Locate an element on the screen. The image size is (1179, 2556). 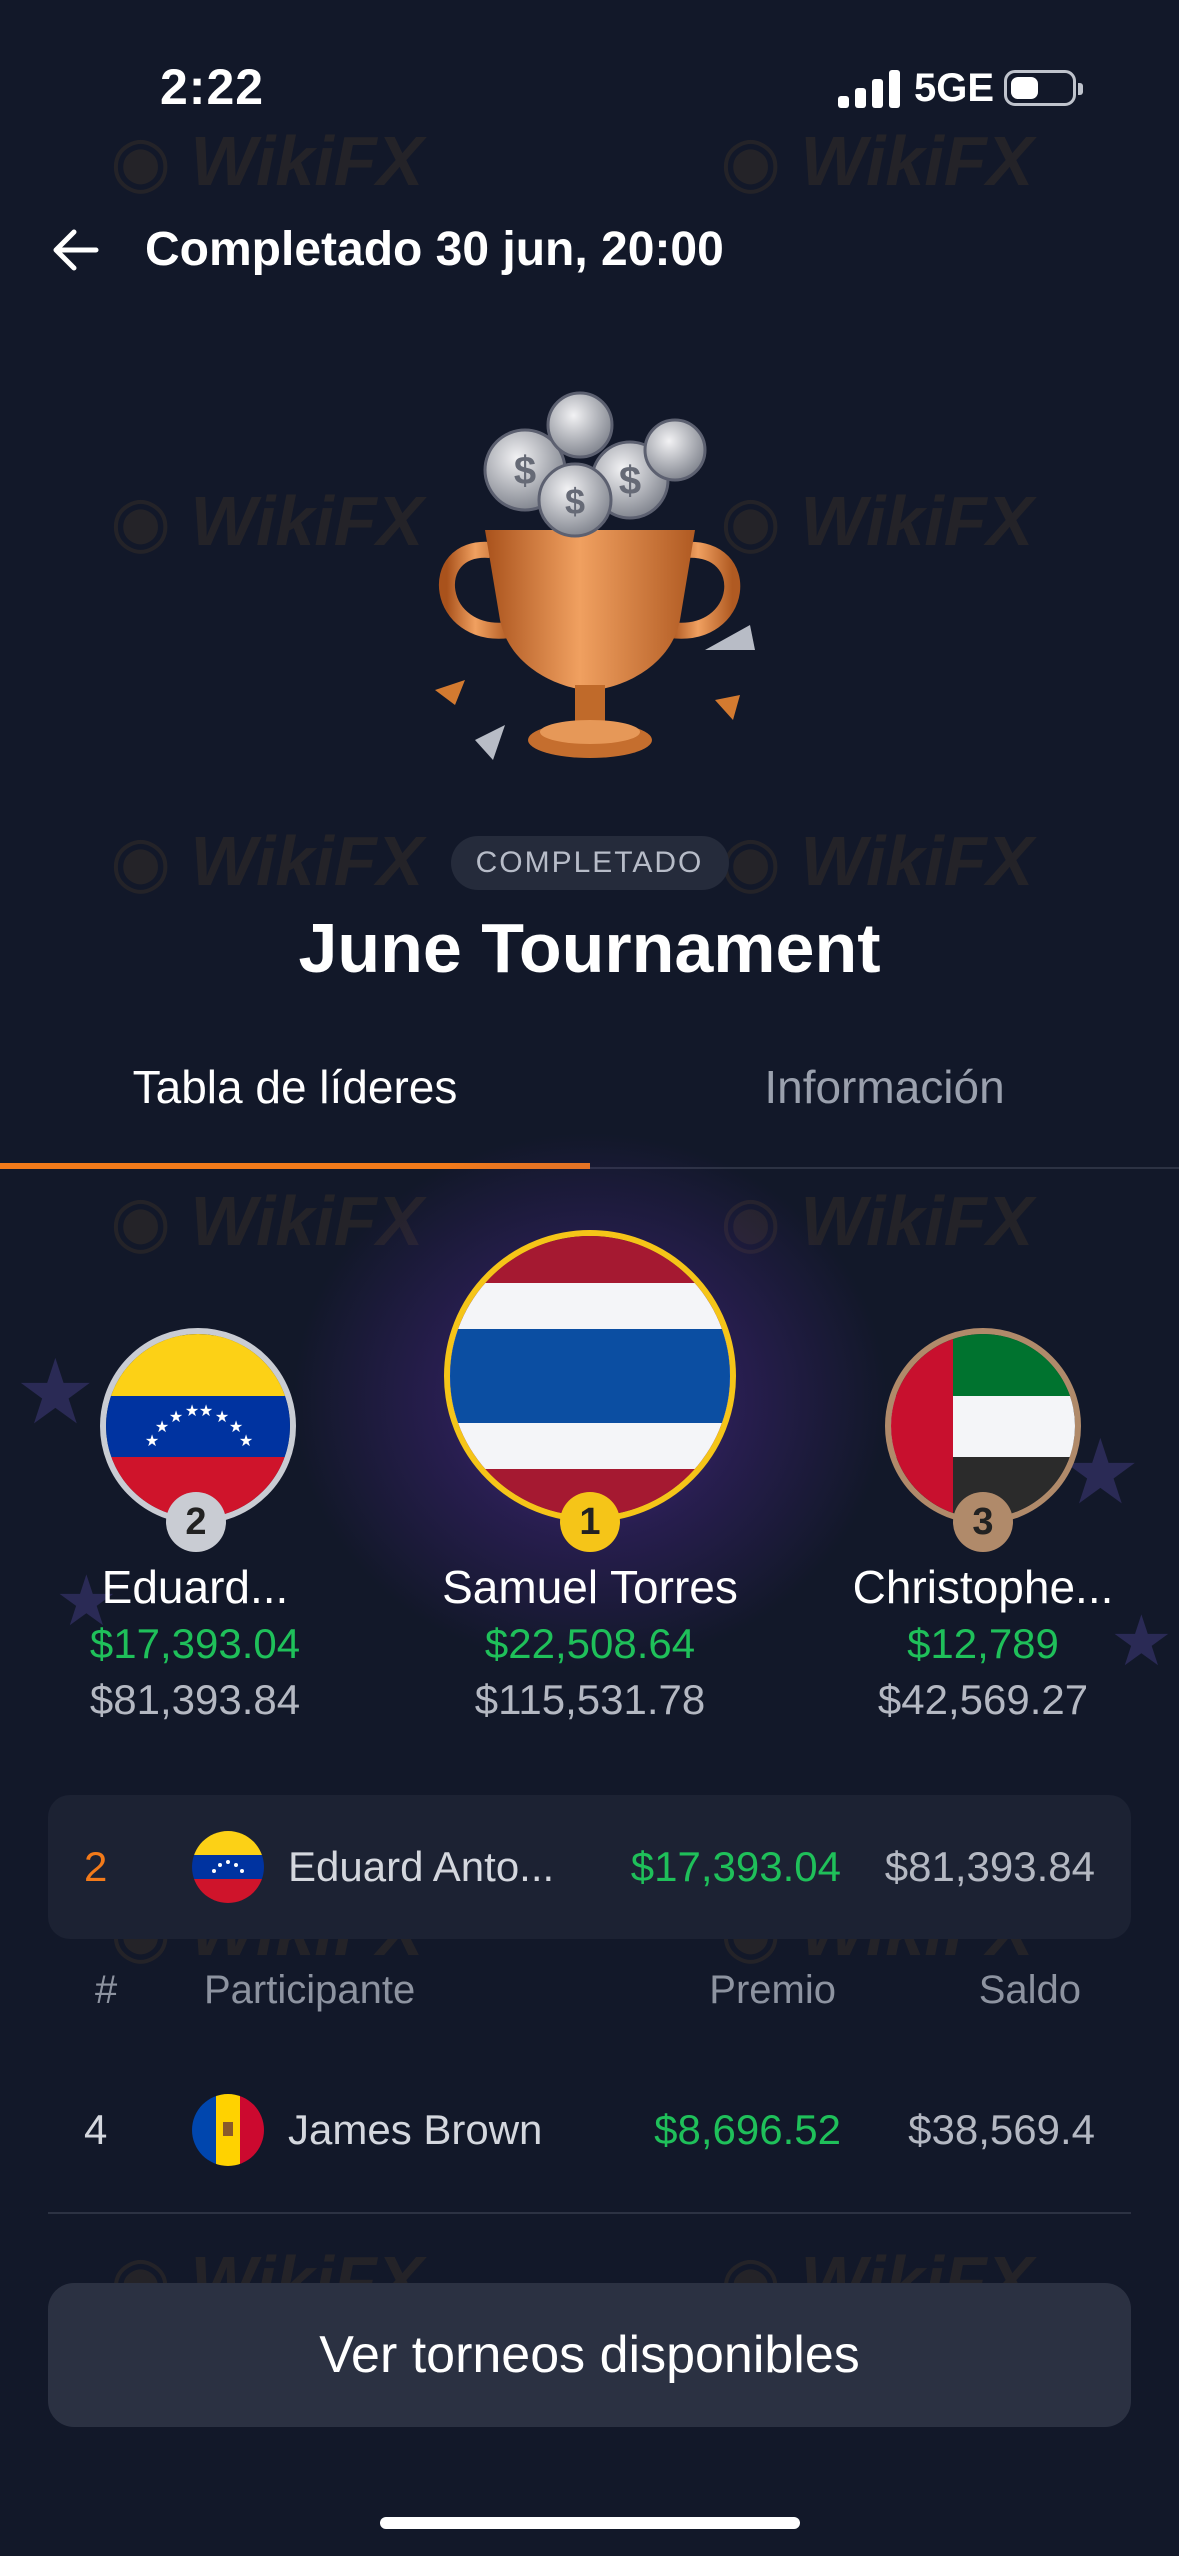
battery-icon is located at coordinates (1043, 88).